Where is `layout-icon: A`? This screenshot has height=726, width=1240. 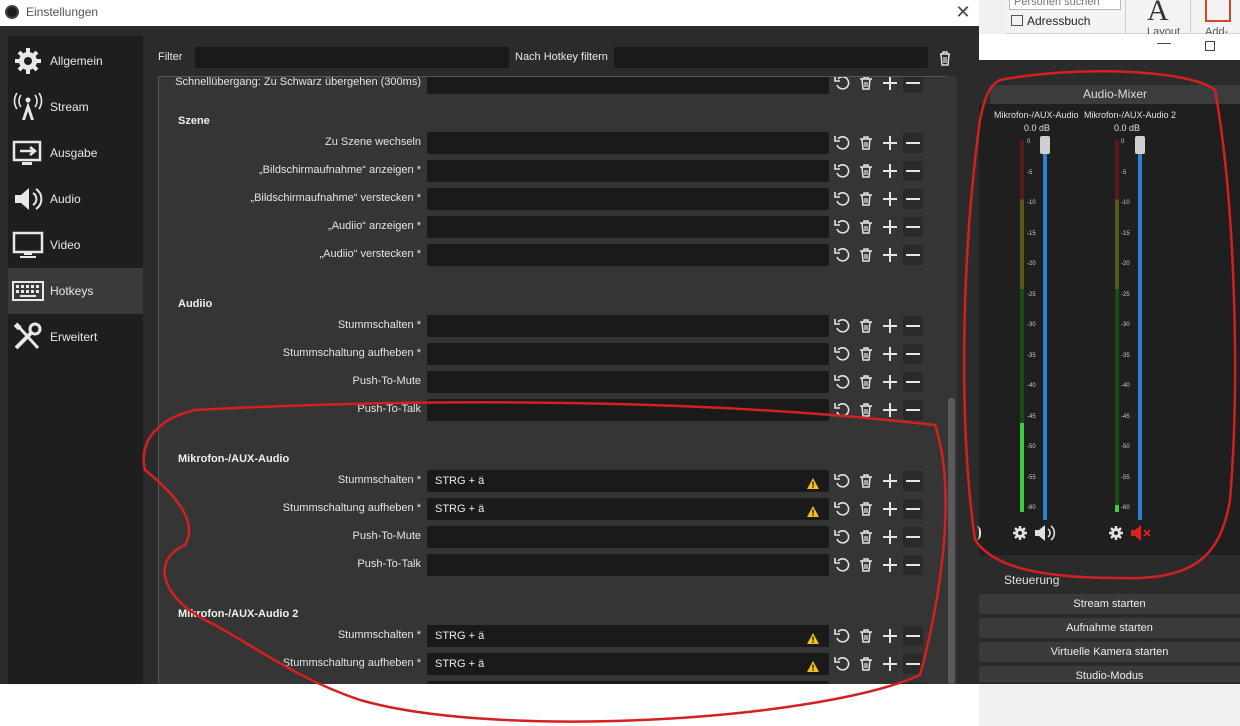
layout-icon: A is located at coordinates (1158, 14).